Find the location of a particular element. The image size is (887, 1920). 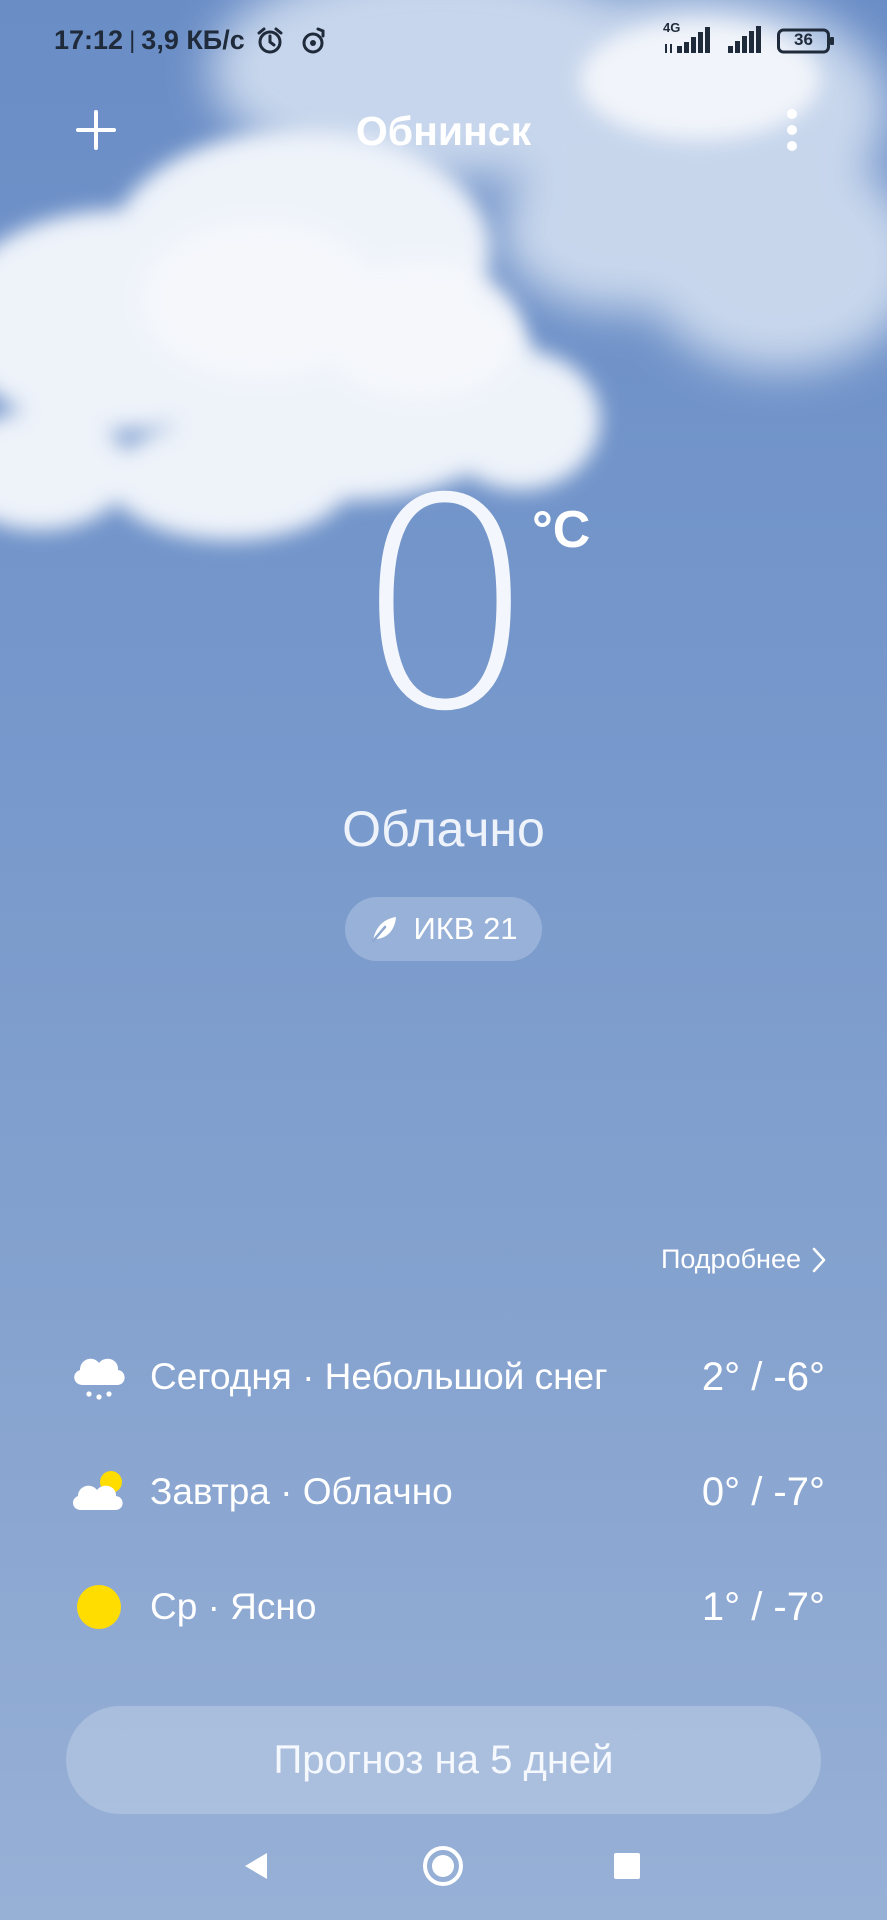

signal-4g-icon: 4G is located at coordinates (688, 38).